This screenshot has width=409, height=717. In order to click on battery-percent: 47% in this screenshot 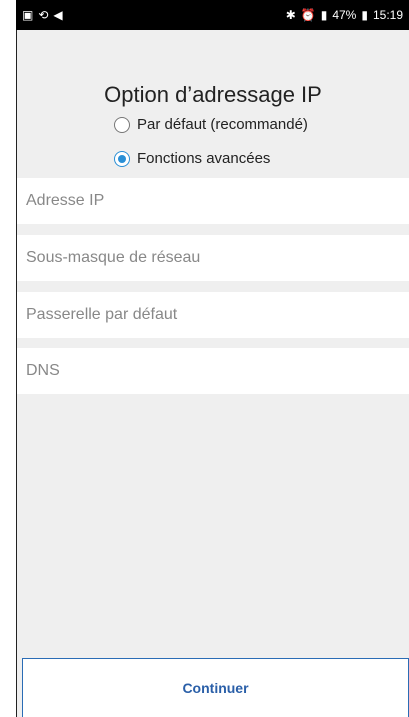, I will do `click(344, 15)`.